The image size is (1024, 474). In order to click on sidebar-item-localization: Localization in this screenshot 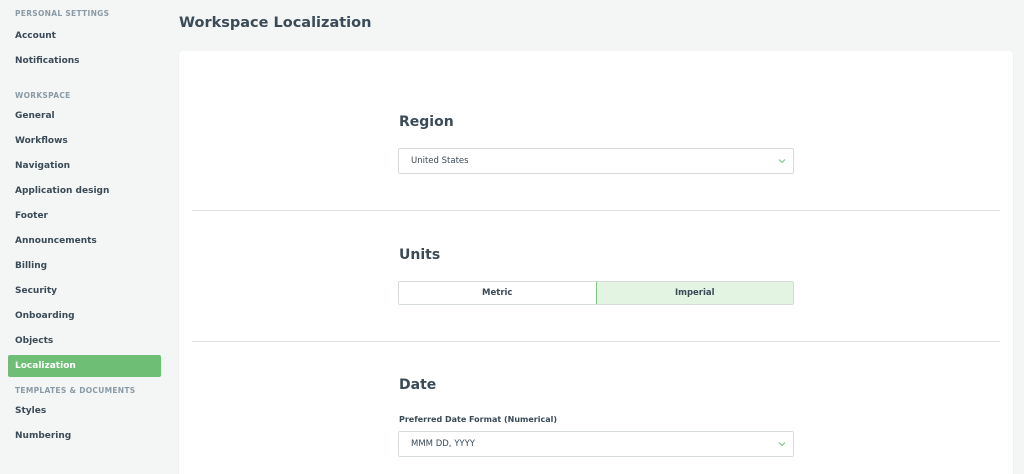, I will do `click(84, 366)`.